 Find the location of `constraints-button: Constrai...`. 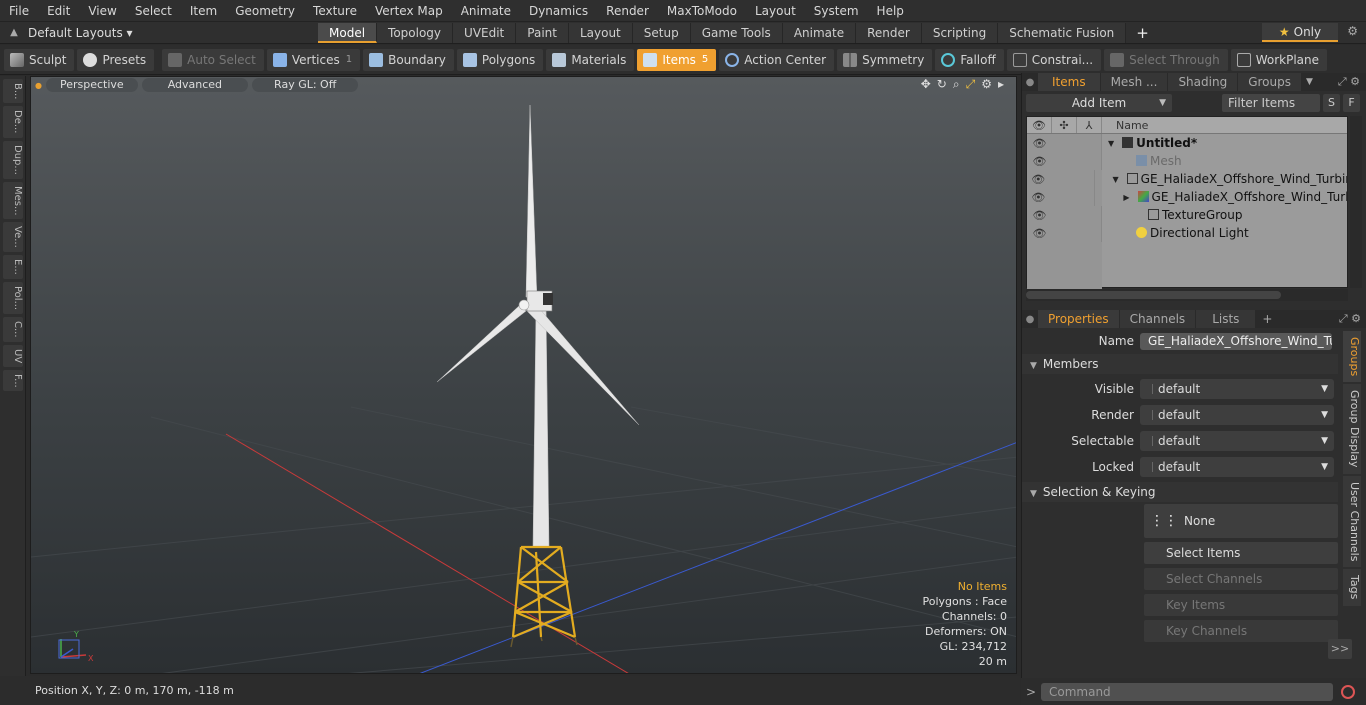

constraints-button: Constrai... is located at coordinates (1054, 59).